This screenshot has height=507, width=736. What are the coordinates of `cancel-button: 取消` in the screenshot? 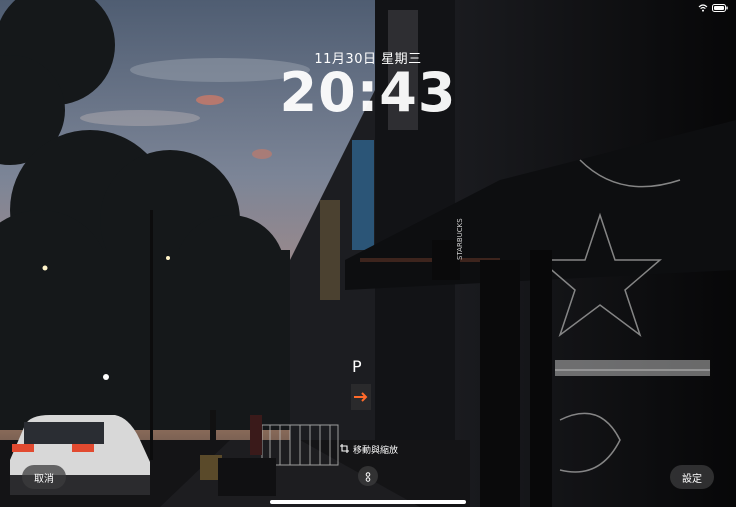 It's located at (44, 477).